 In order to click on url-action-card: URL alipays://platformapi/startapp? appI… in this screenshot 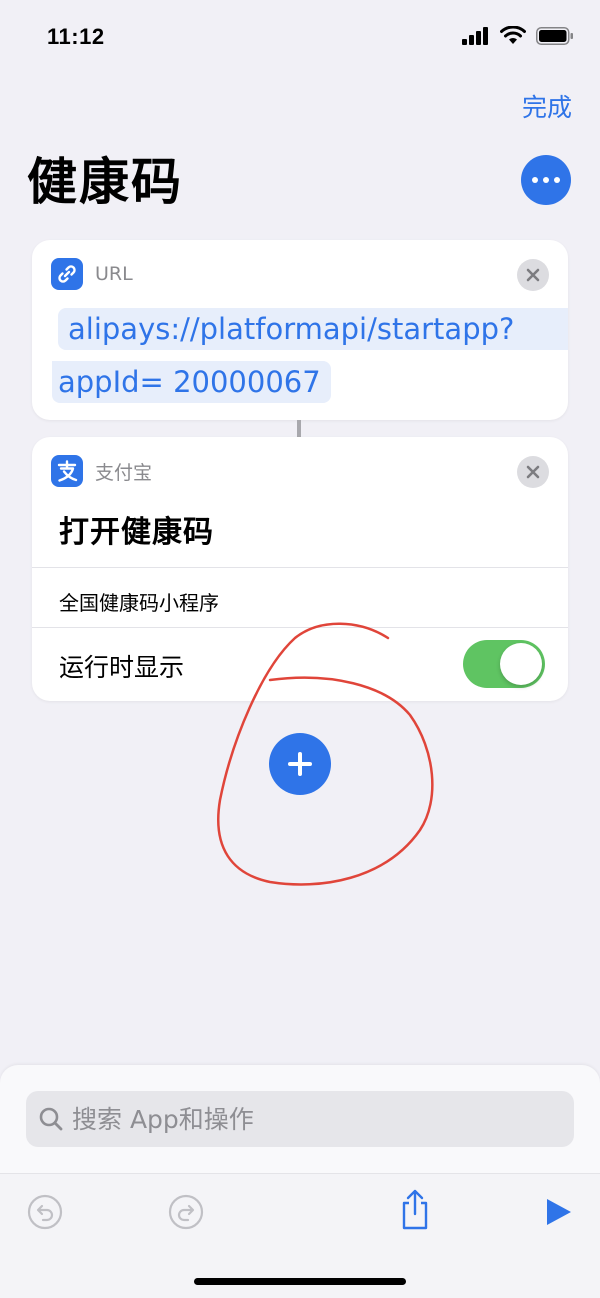, I will do `click(300, 330)`.